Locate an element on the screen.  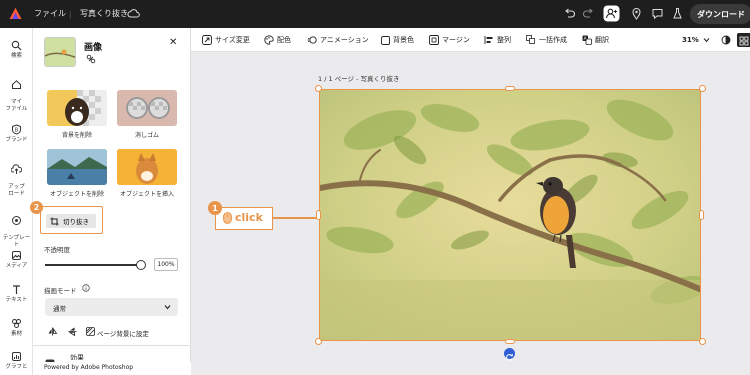
click-callout-text: click is located at coordinates (249, 217).